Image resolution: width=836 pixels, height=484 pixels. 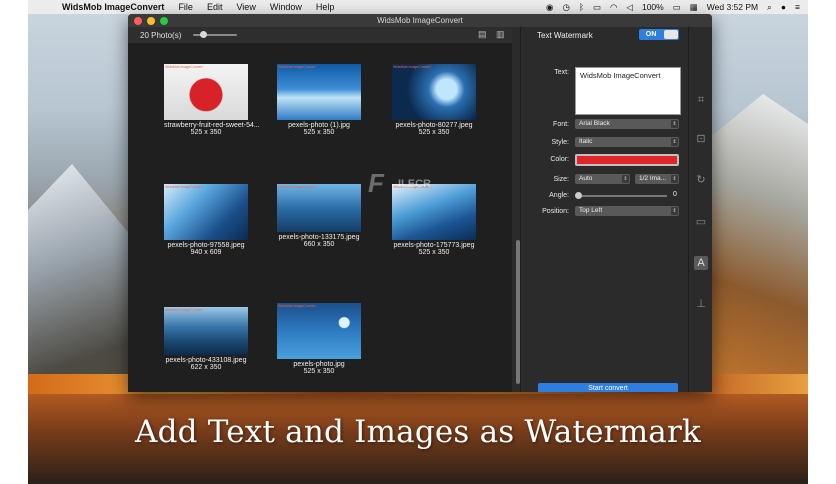 I want to click on photo-name: pexels-photo-433108.jpeg, so click(x=206, y=360).